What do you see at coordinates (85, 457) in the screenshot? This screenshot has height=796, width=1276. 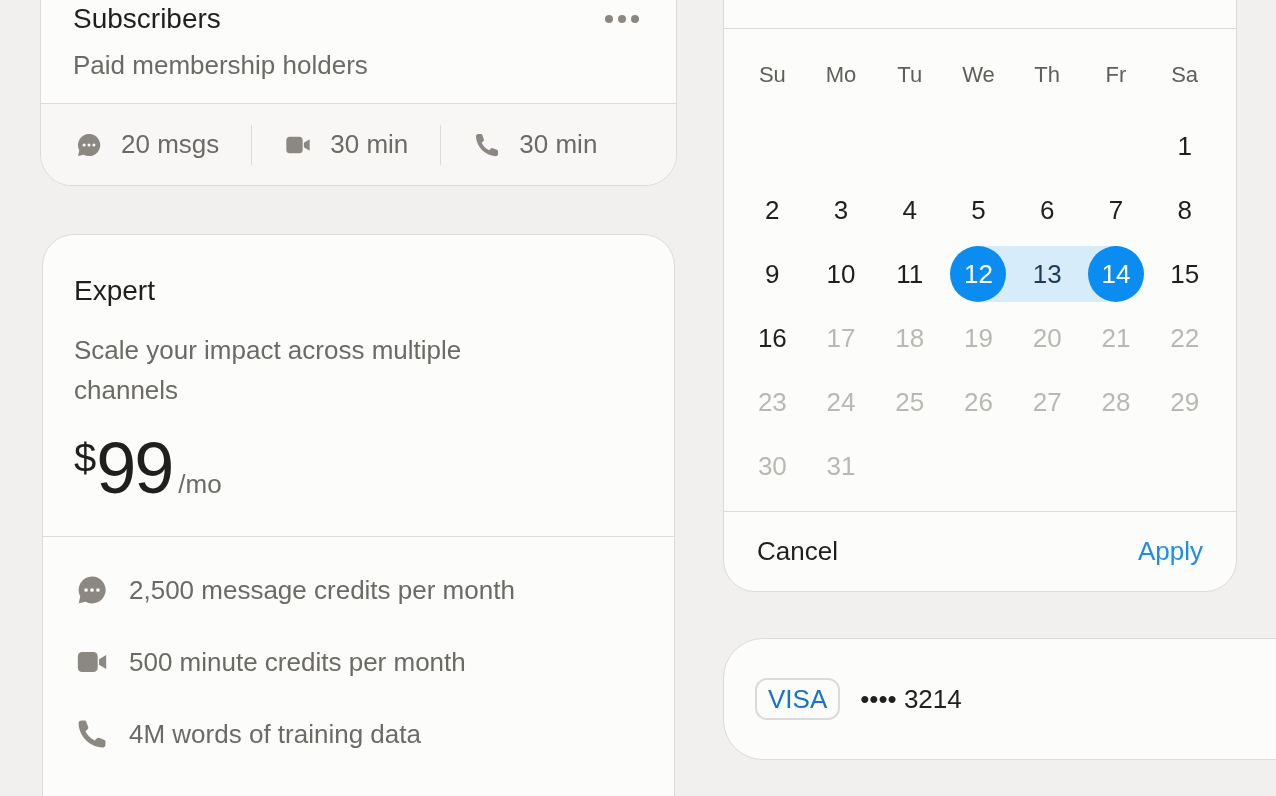 I see `currency-symbol: $` at bounding box center [85, 457].